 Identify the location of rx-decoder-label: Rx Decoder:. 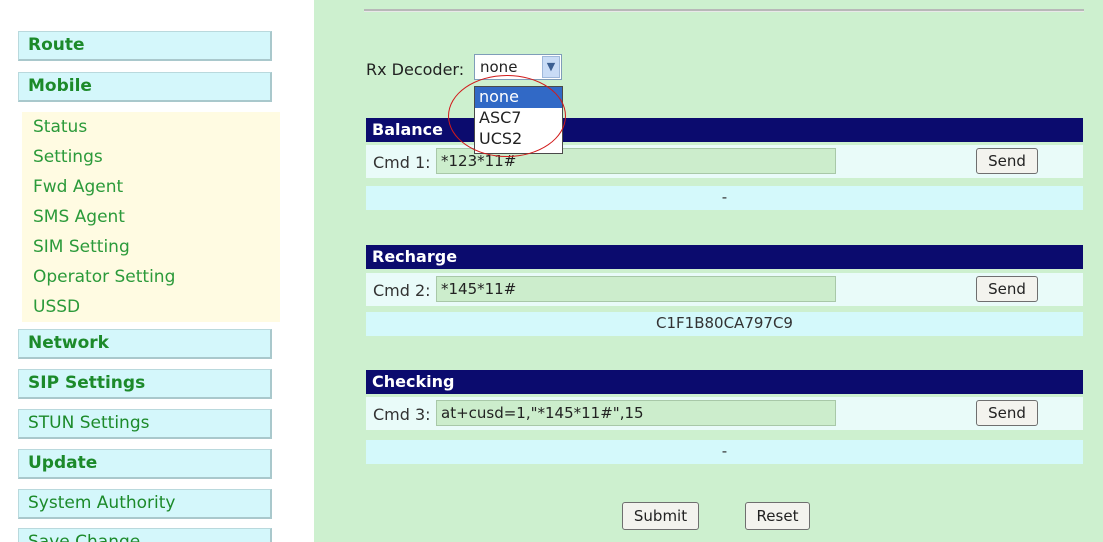
(415, 69).